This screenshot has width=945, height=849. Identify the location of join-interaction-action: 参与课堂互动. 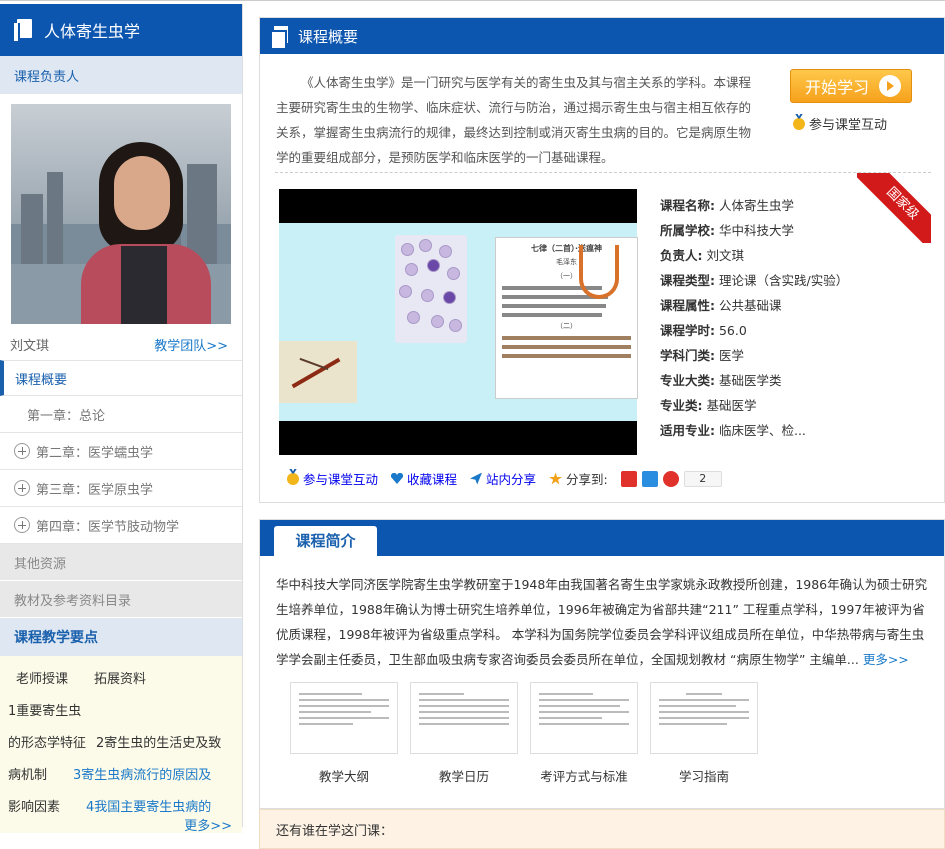
(332, 478).